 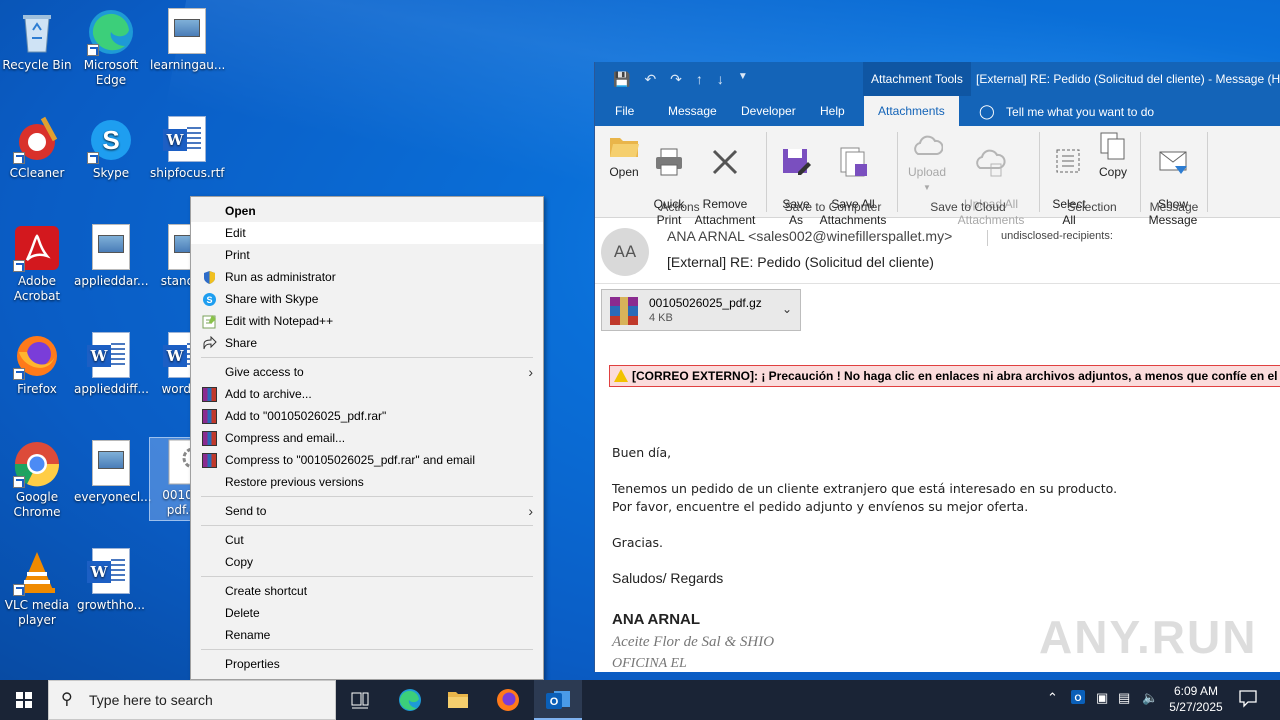 What do you see at coordinates (701, 310) in the screenshot?
I see `attachment-chip: 00105026025_pdf.gz 4 KB ⌄` at bounding box center [701, 310].